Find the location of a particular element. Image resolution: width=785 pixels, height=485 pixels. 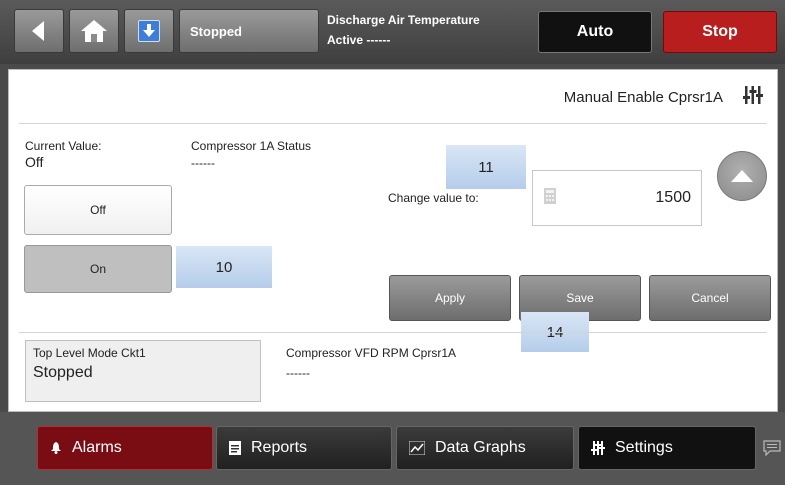

callout-10: 10 is located at coordinates (224, 267).